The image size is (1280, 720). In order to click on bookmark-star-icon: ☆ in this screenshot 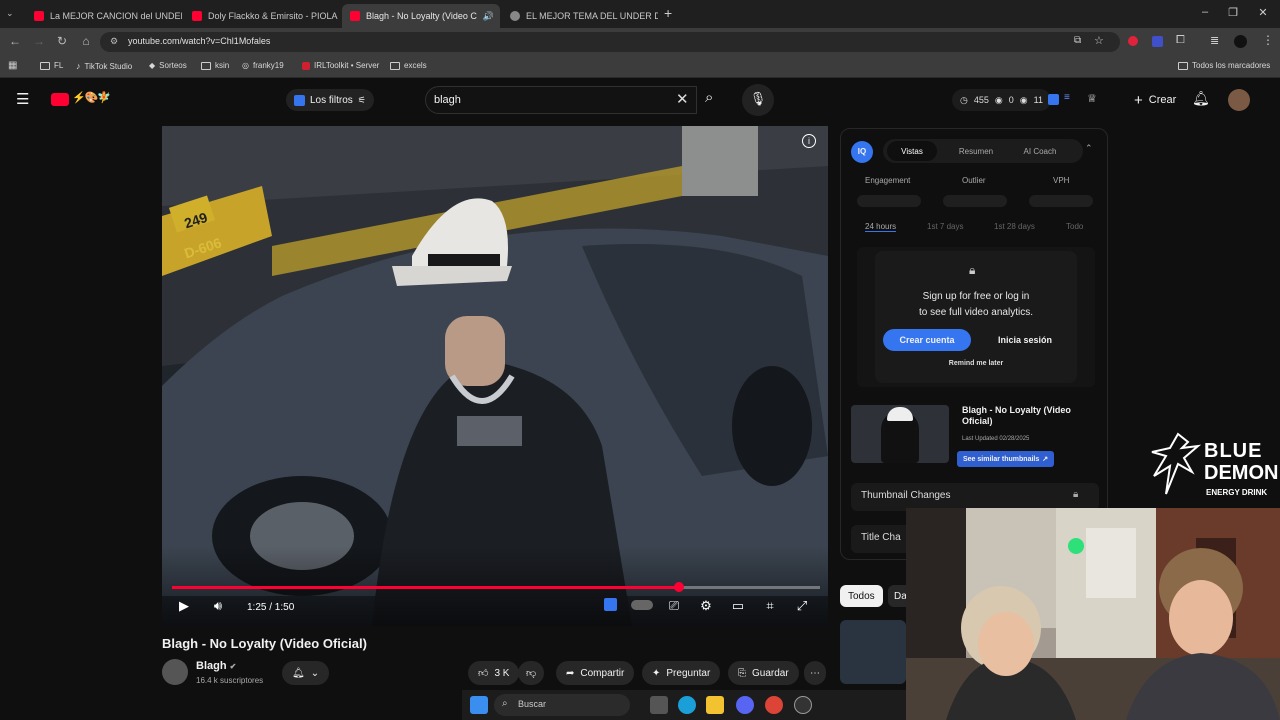, I will do `click(1099, 40)`.